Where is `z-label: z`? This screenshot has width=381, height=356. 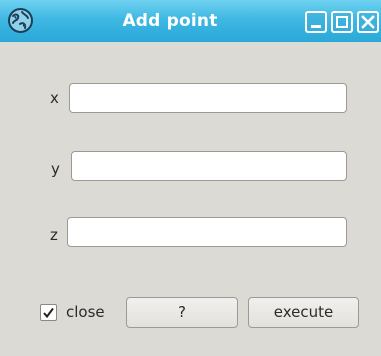 z-label: z is located at coordinates (54, 235).